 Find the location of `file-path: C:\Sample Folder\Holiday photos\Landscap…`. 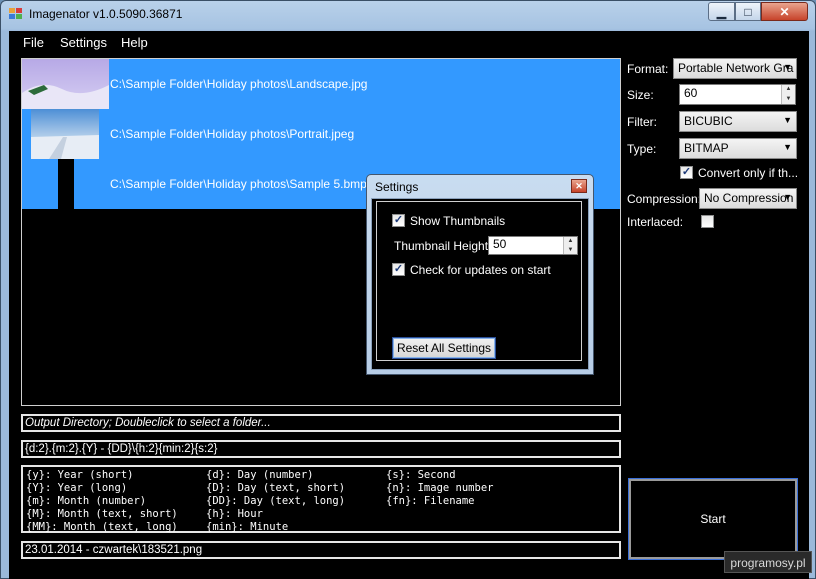

file-path: C:\Sample Folder\Holiday photos\Landscap… is located at coordinates (239, 84).